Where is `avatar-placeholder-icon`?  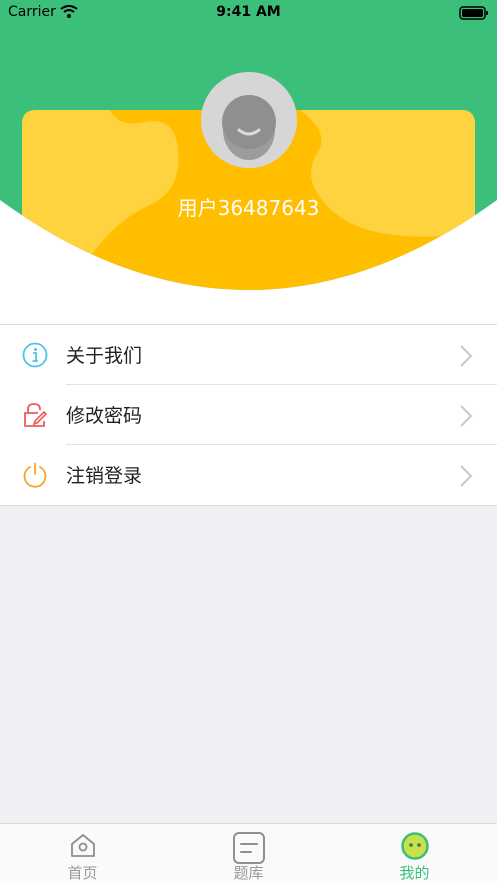 avatar-placeholder-icon is located at coordinates (249, 120).